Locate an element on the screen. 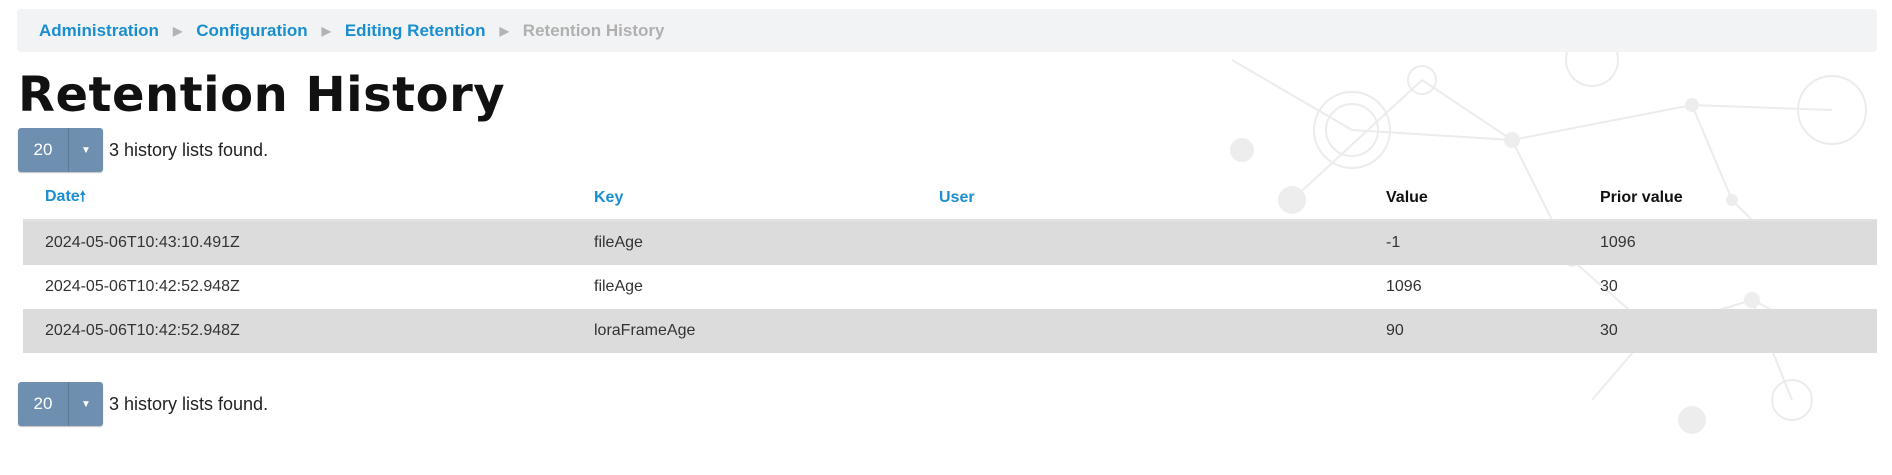 This screenshot has height=475, width=1892. column-header-key: Key is located at coordinates (744, 198).